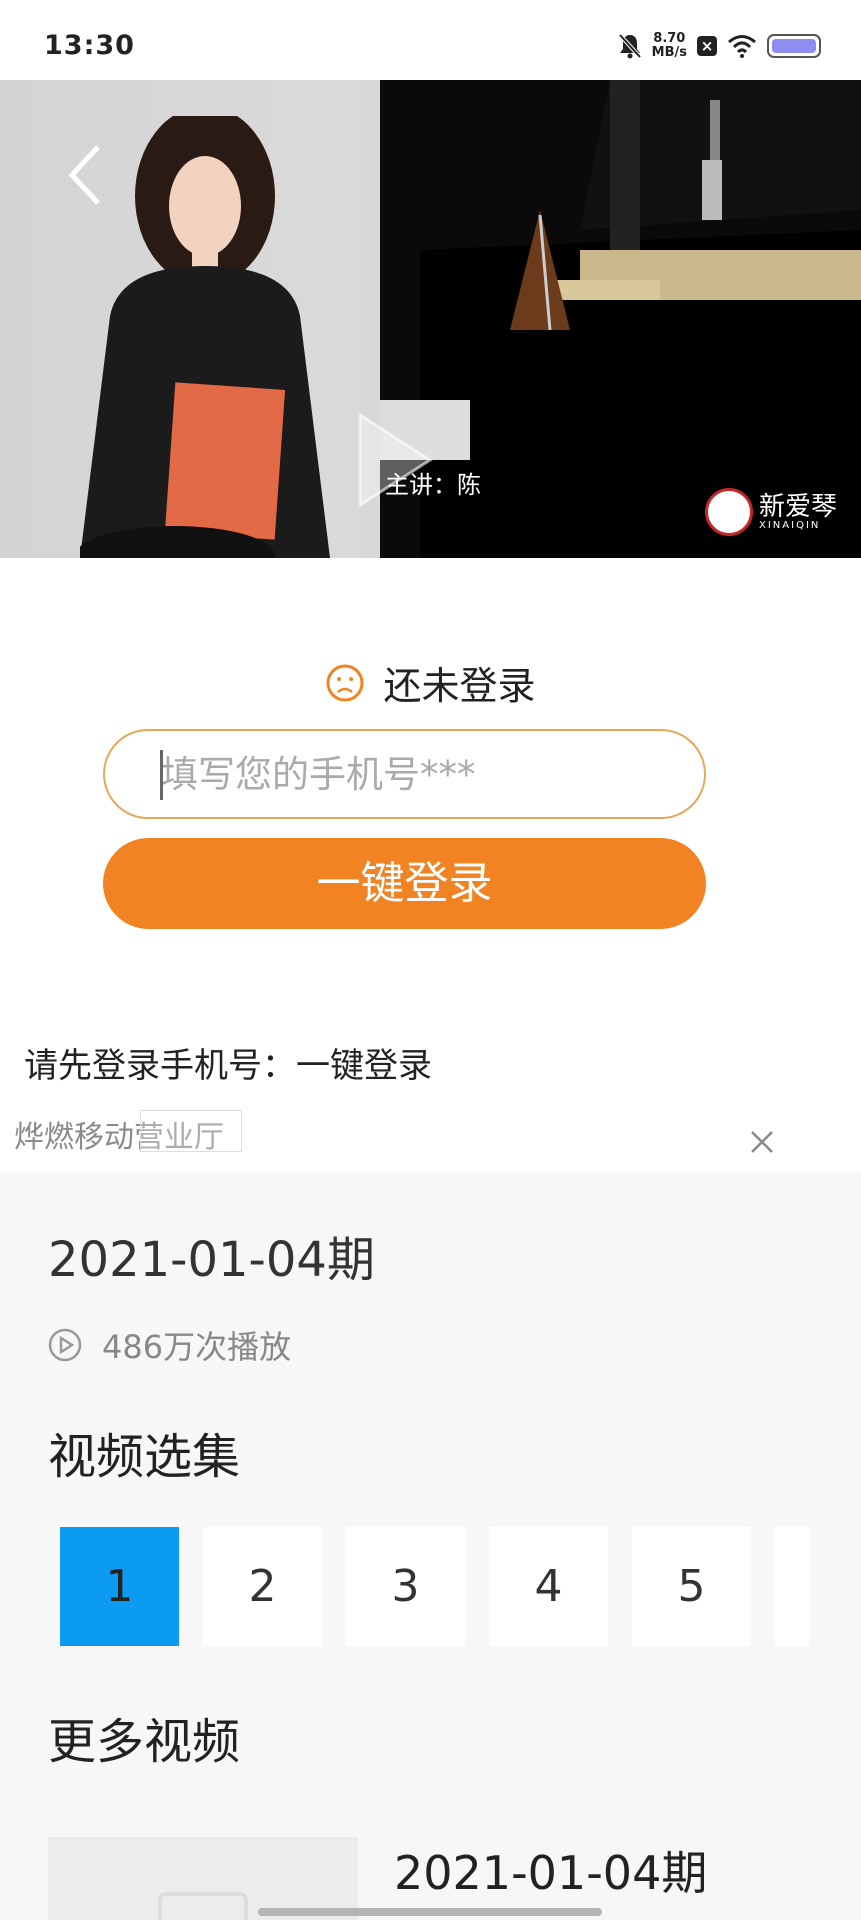  Describe the element at coordinates (792, 1586) in the screenshot. I see `episode-item-partial` at that location.